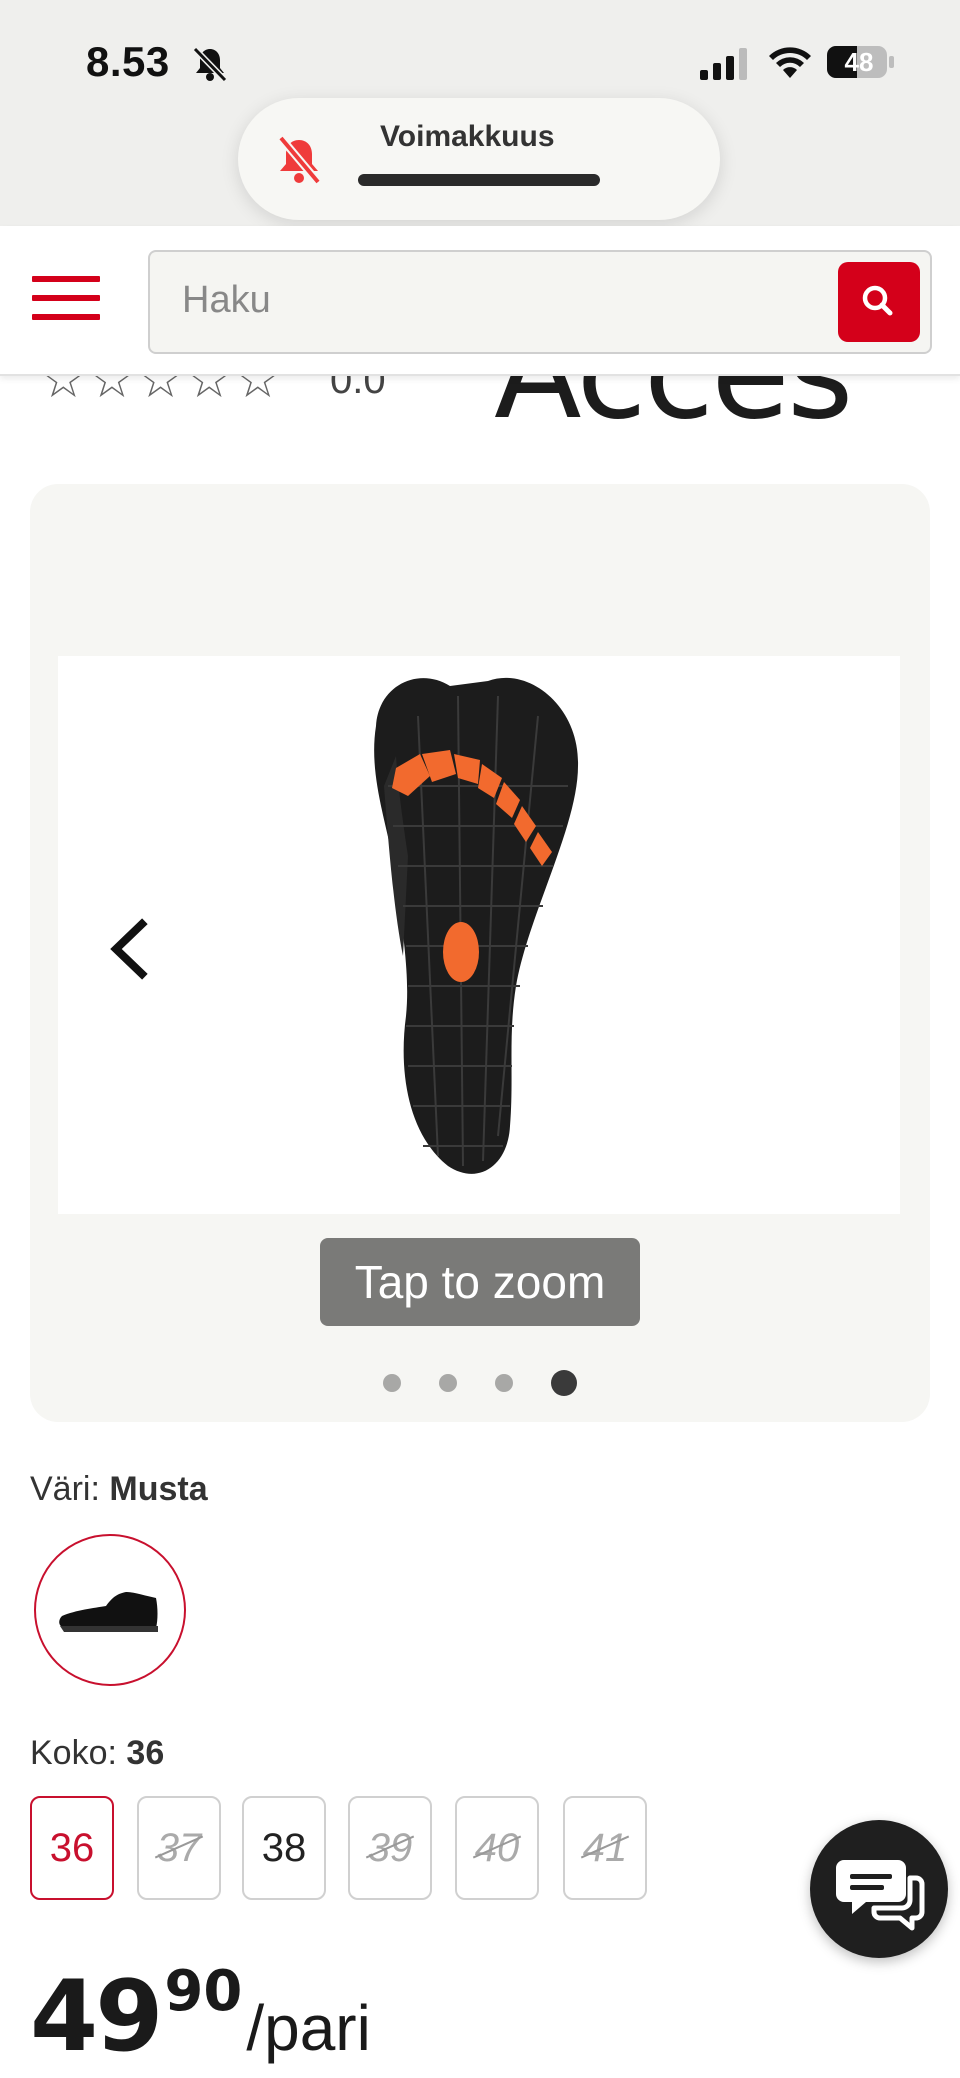 This screenshot has width=960, height=2078. Describe the element at coordinates (564, 1383) in the screenshot. I see `gallery-dot-active` at that location.